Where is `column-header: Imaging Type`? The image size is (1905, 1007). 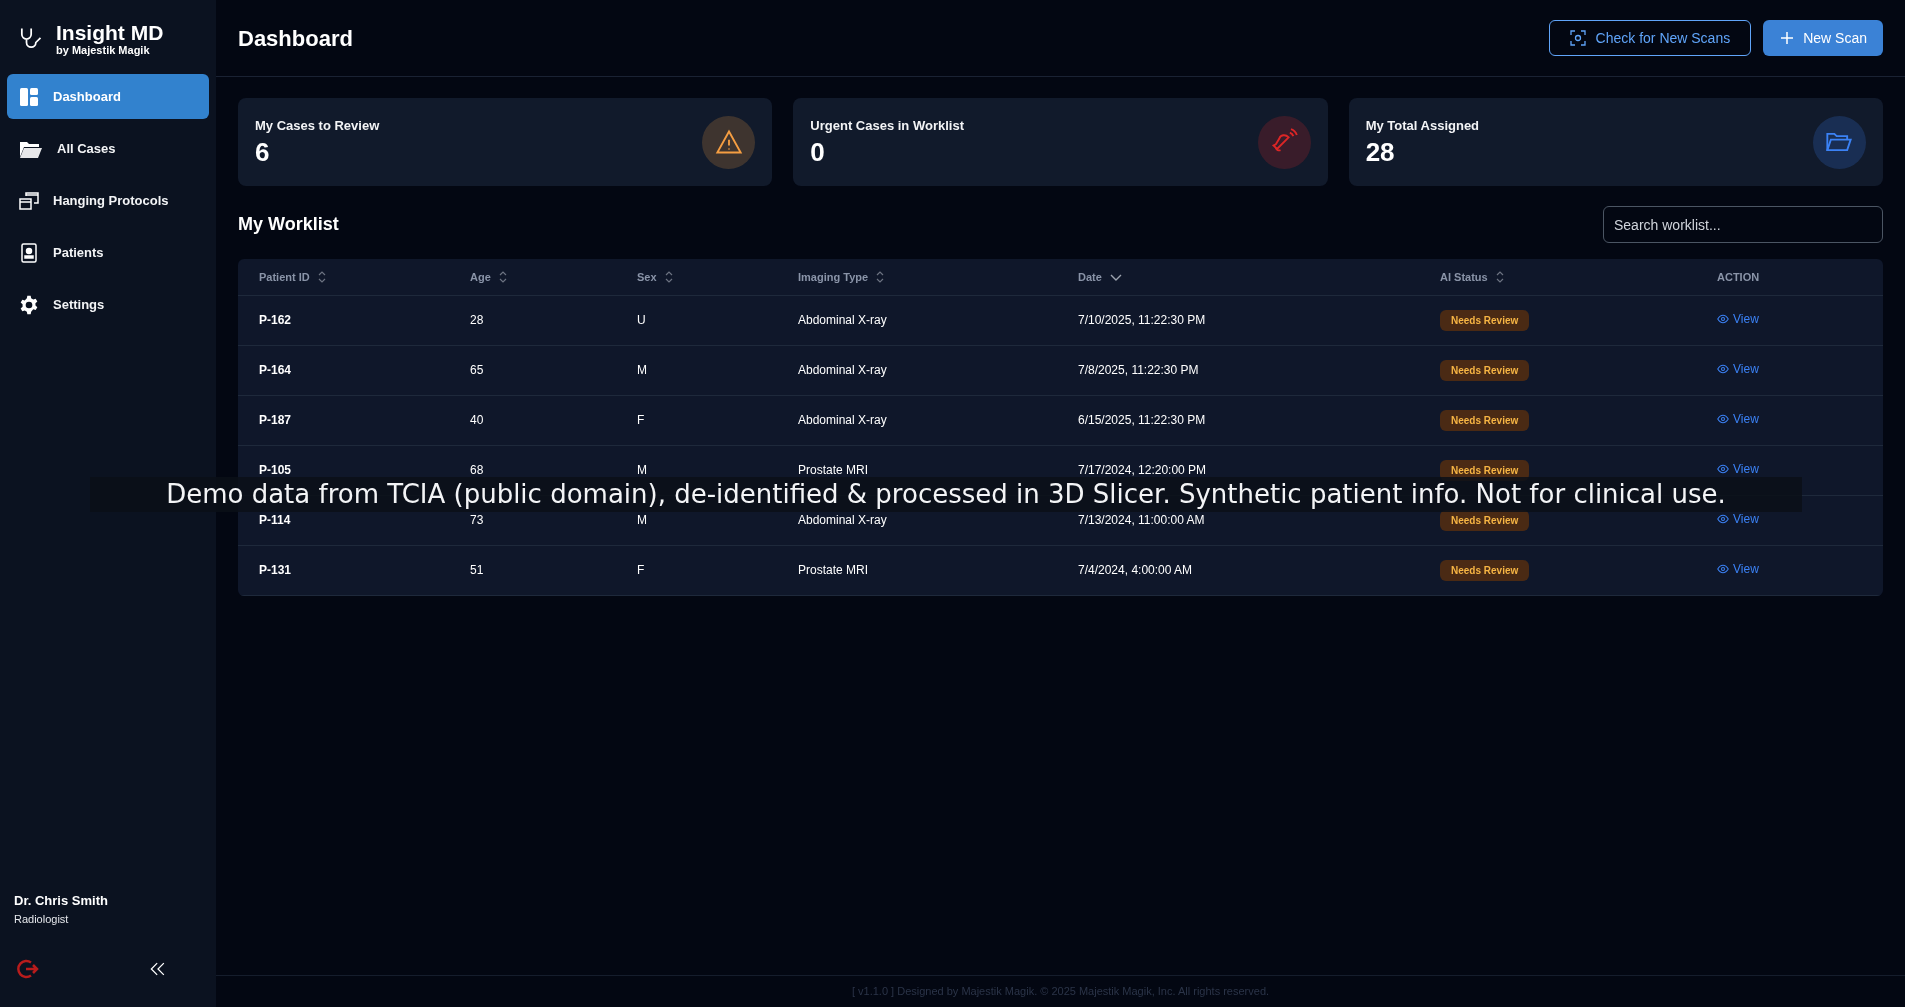
column-header: Imaging Type is located at coordinates (841, 276).